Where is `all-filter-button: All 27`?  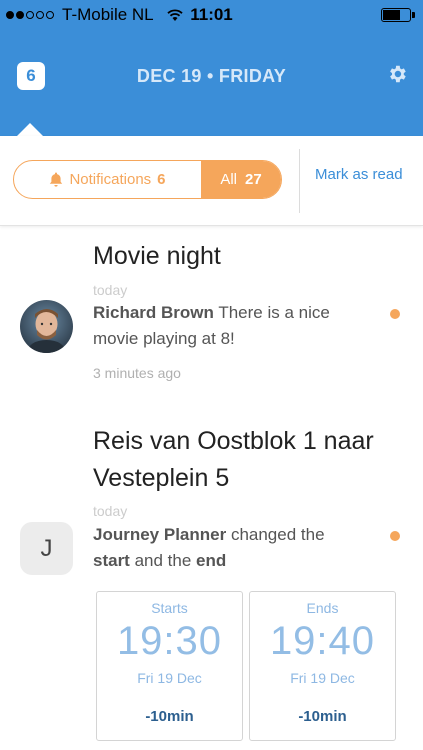 all-filter-button: All 27 is located at coordinates (241, 179).